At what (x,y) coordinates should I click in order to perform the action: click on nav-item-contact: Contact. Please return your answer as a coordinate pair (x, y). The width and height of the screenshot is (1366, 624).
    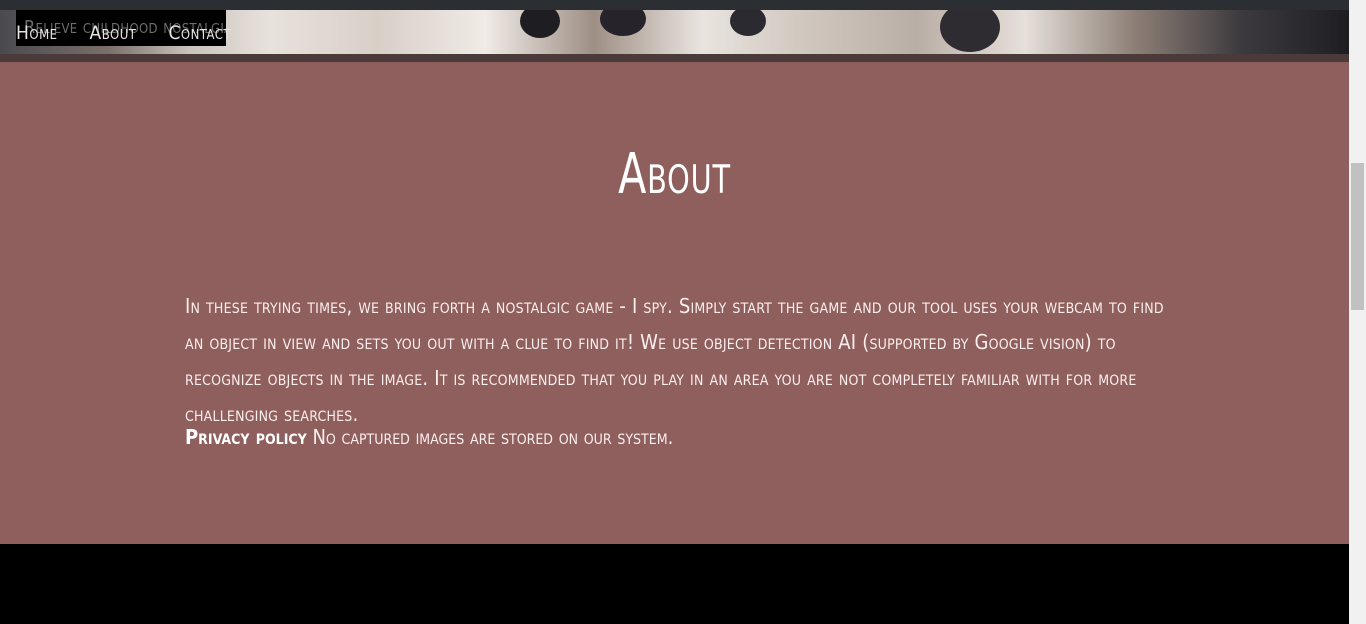
    Looking at the image, I should click on (199, 33).